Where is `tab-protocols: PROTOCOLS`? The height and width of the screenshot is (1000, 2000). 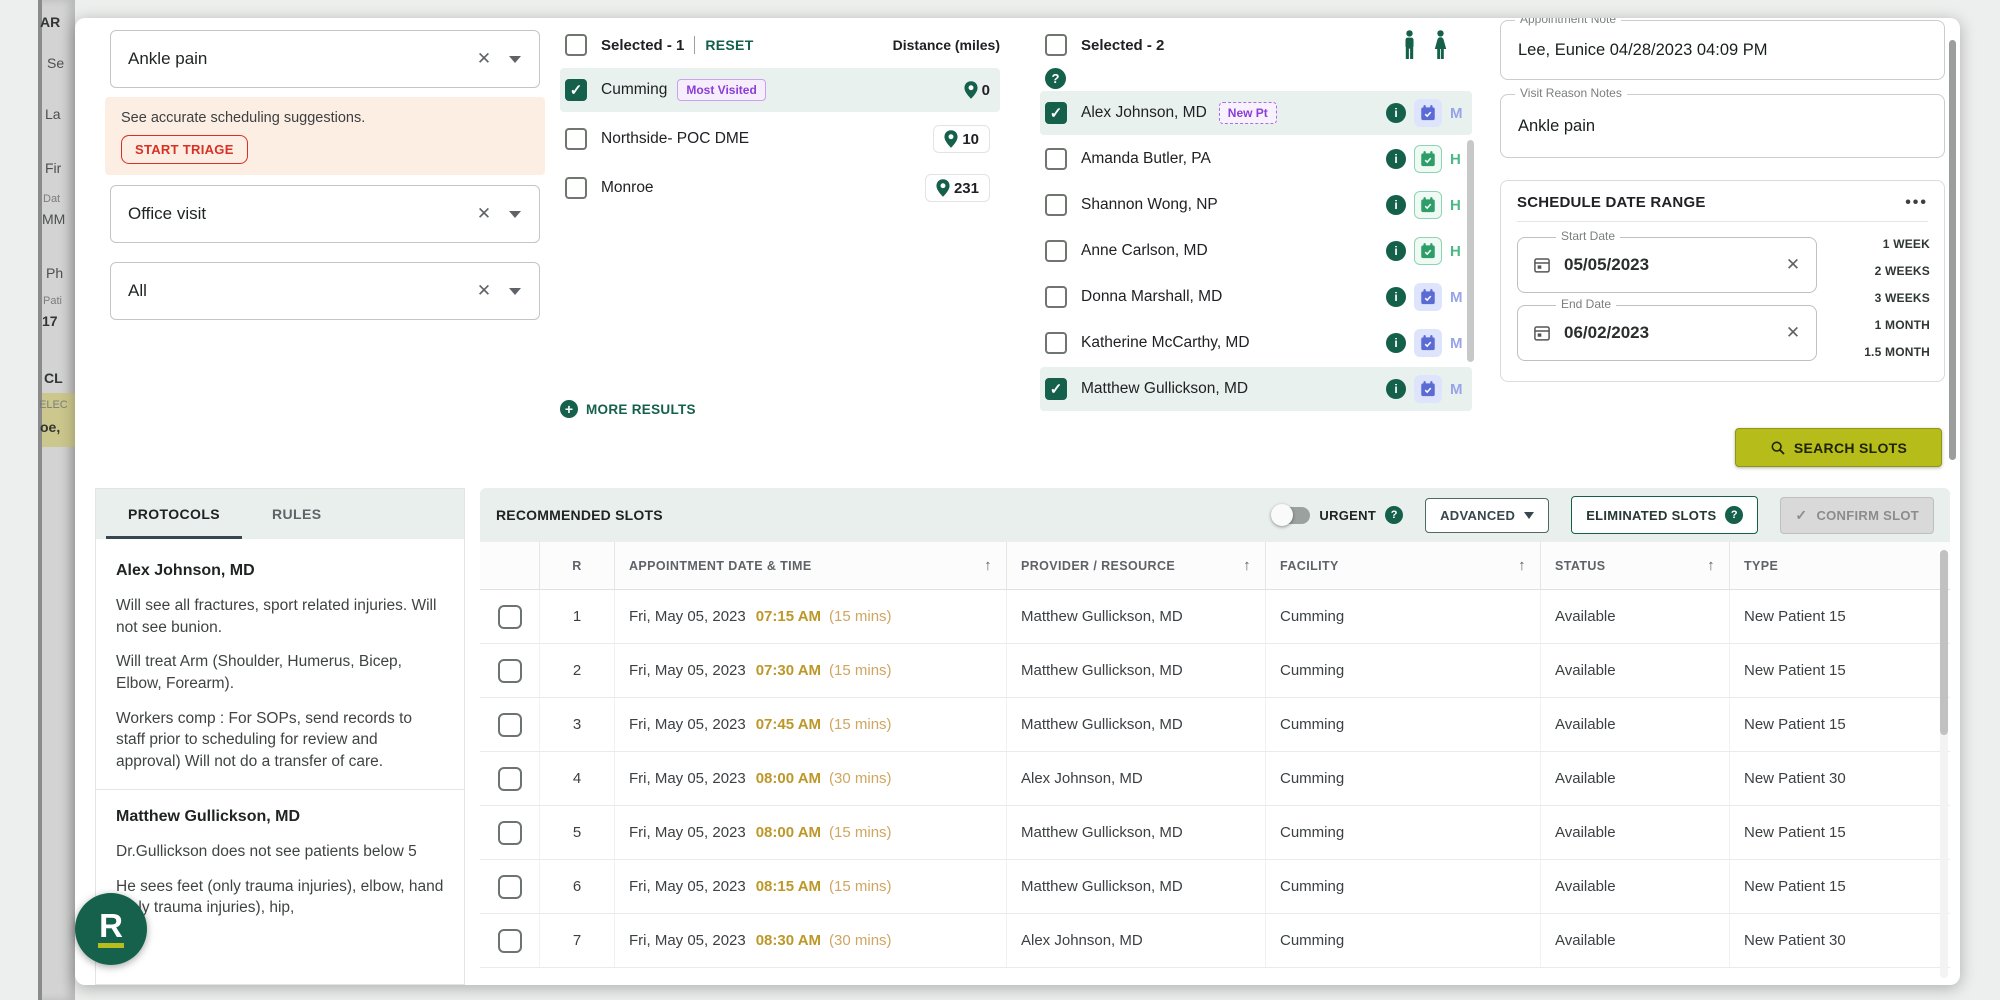
tab-protocols: PROTOCOLS is located at coordinates (174, 514).